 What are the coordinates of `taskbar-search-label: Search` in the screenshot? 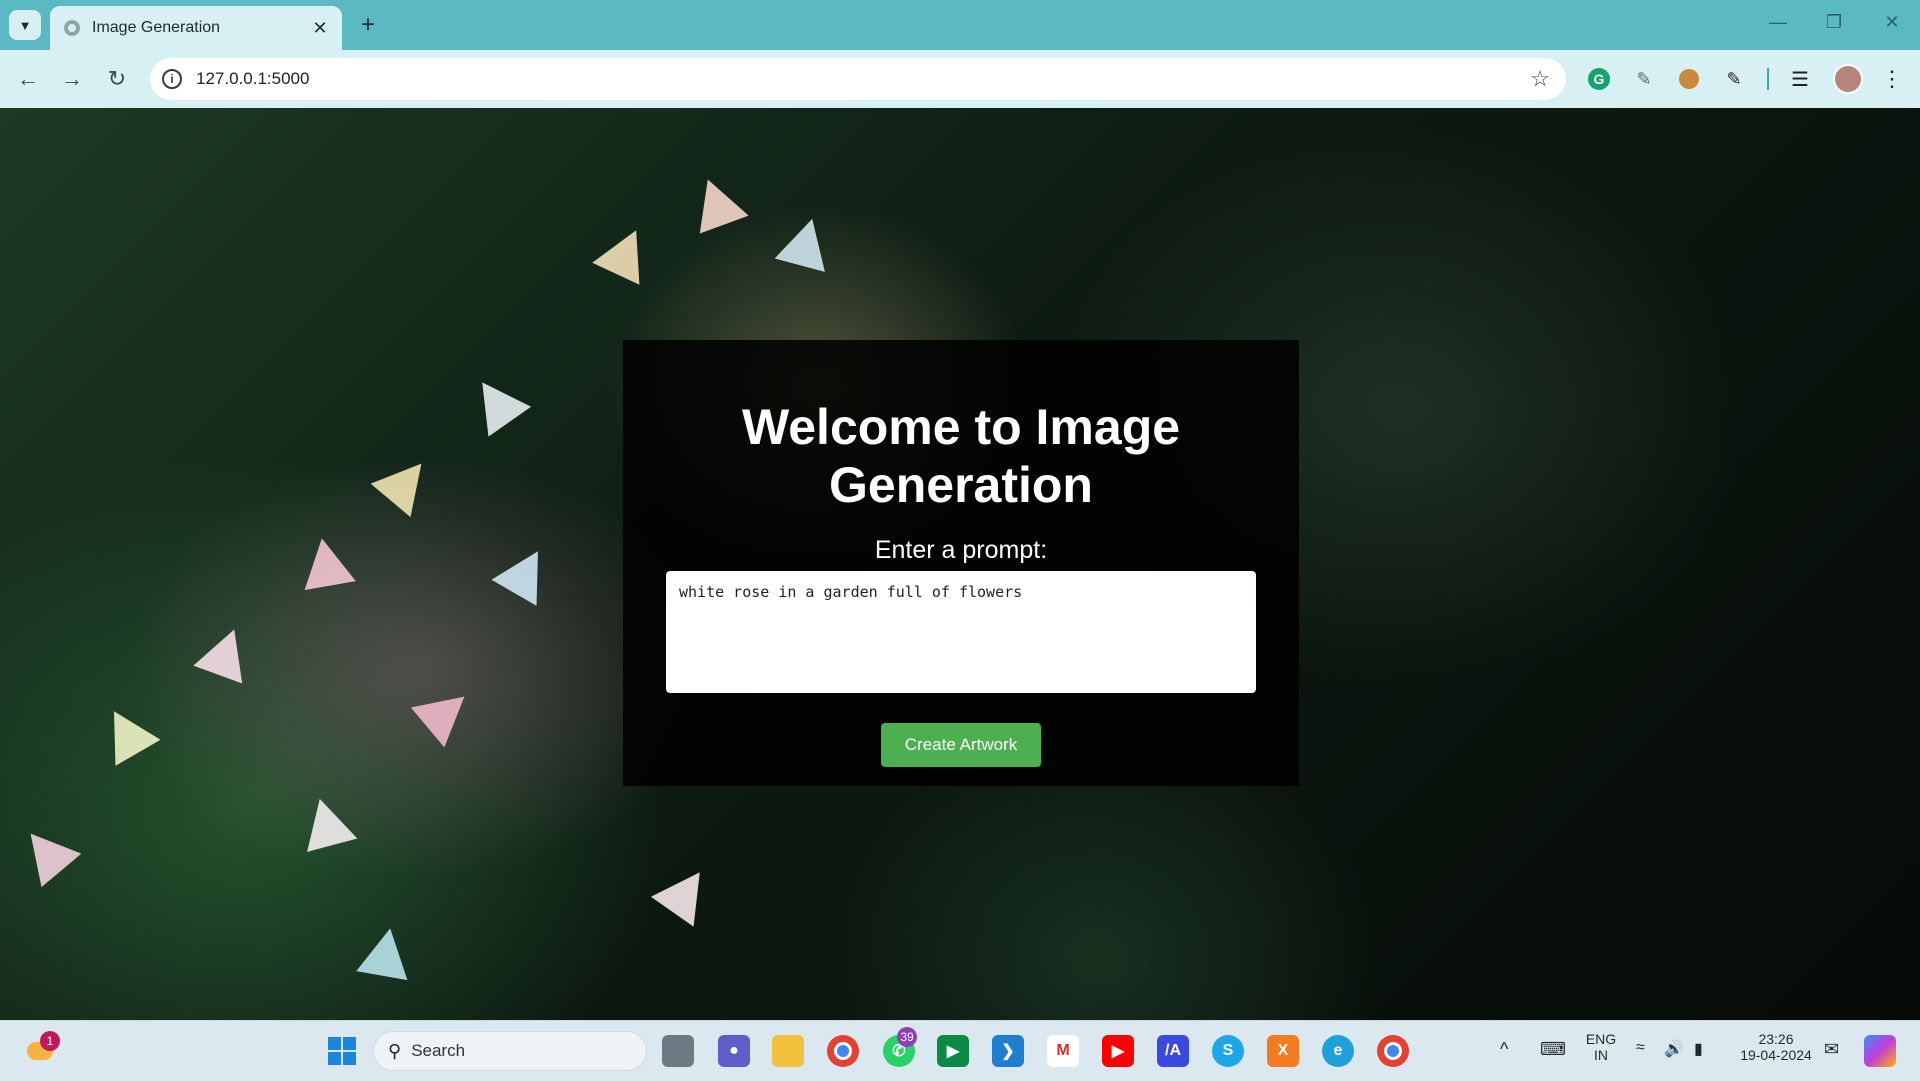 It's located at (438, 1050).